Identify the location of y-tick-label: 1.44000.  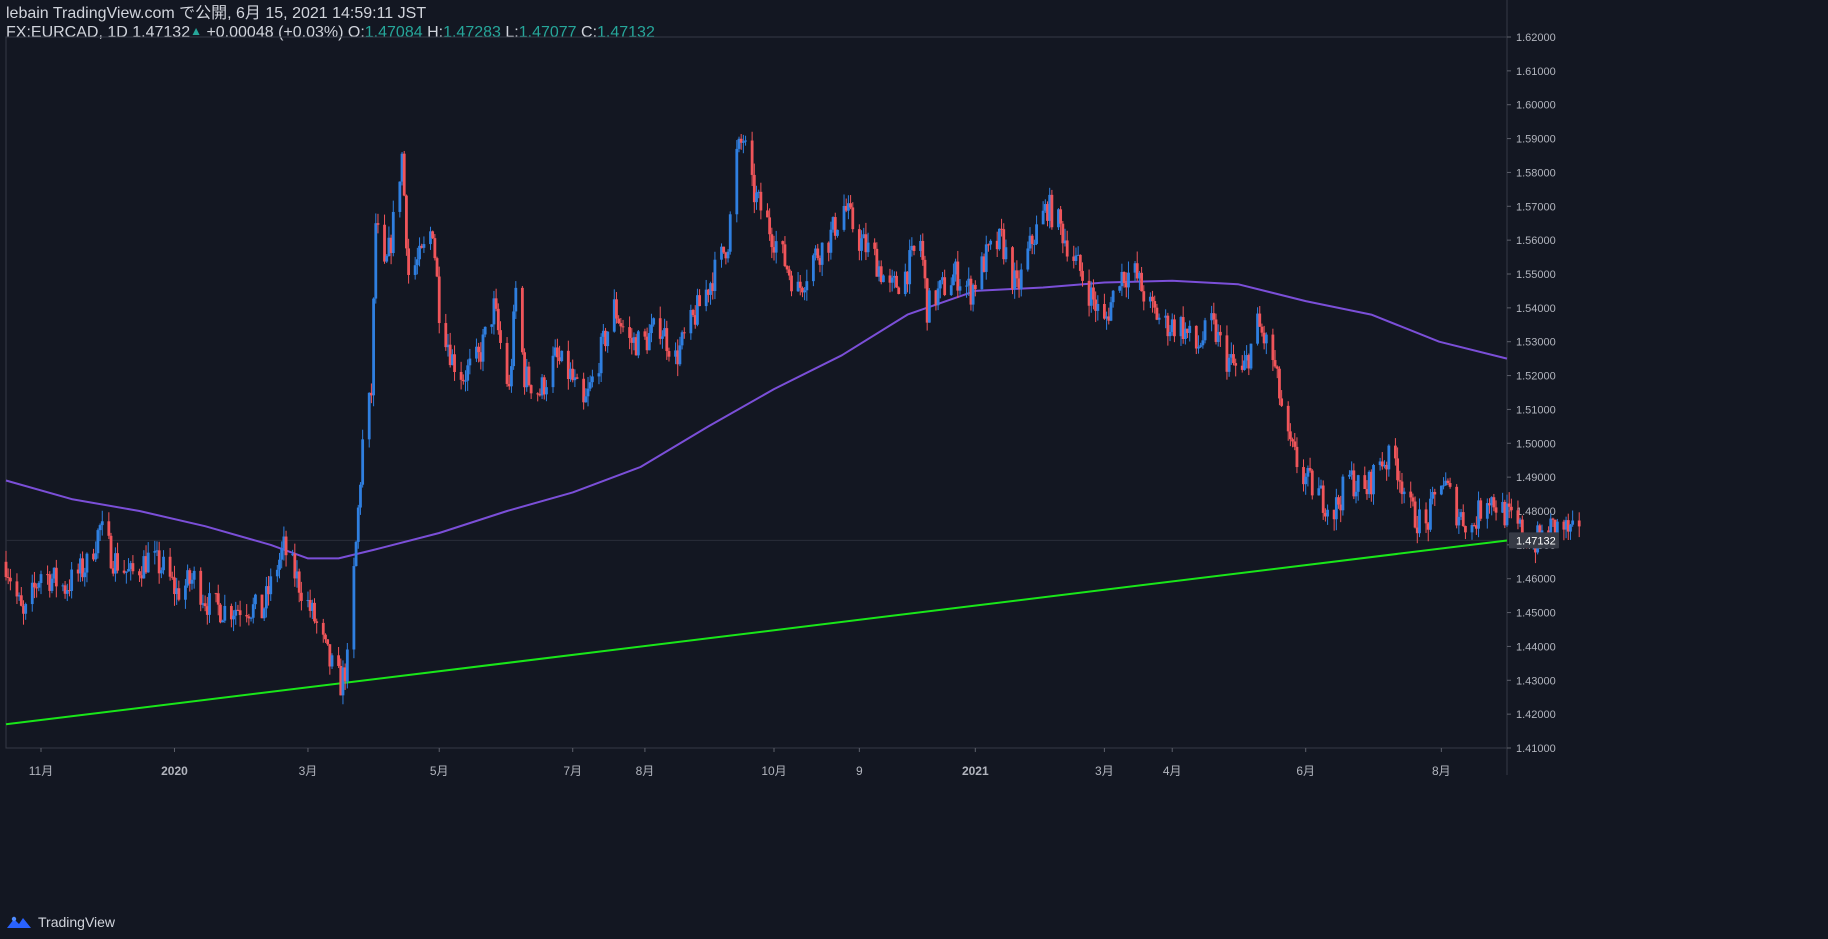
(1536, 647).